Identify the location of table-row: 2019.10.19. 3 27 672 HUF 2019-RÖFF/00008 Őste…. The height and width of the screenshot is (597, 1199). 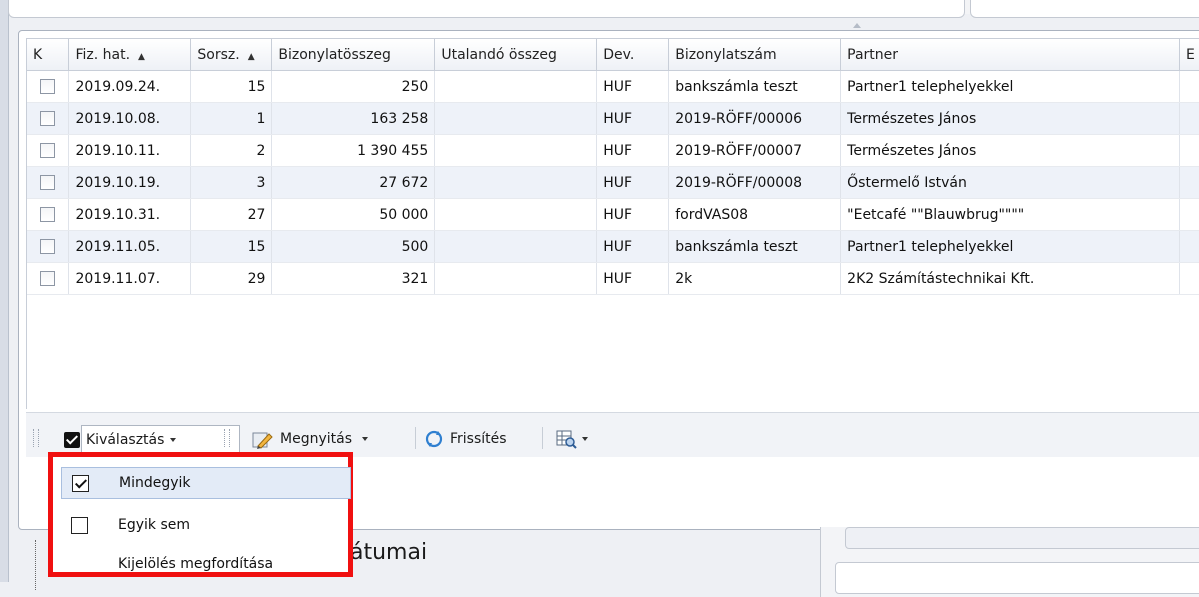
(613, 182).